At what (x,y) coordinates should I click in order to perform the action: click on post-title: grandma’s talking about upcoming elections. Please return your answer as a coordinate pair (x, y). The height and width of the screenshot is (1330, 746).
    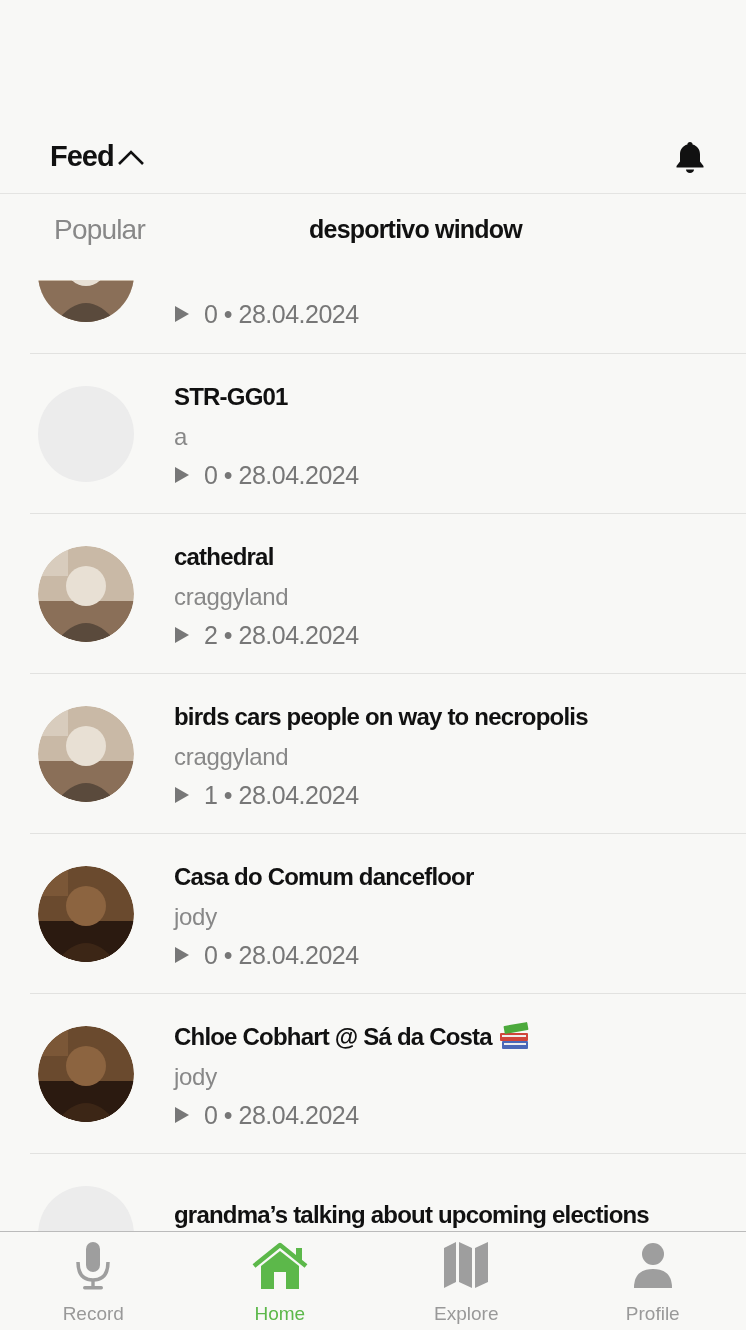
    Looking at the image, I should click on (411, 1212).